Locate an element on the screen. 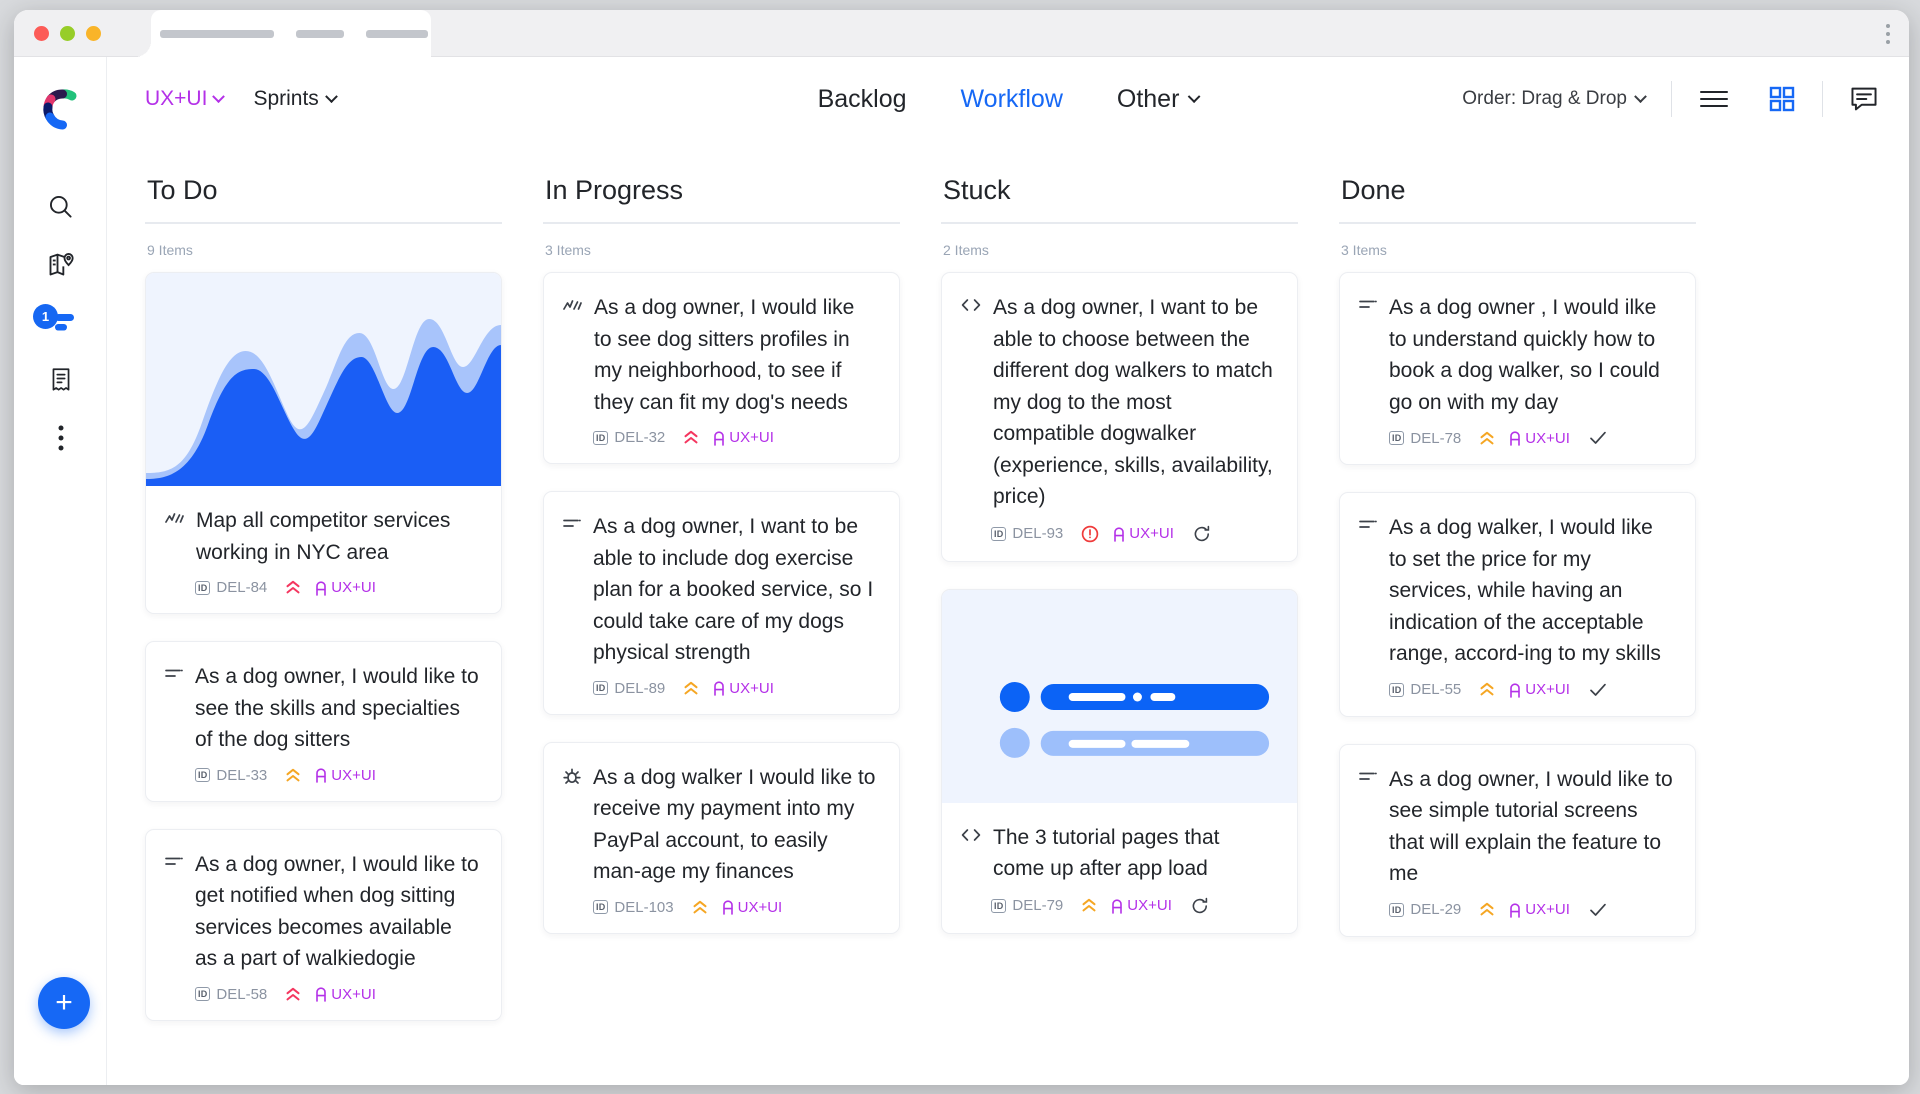  sidebar-nav: 1 is located at coordinates (60, 322).